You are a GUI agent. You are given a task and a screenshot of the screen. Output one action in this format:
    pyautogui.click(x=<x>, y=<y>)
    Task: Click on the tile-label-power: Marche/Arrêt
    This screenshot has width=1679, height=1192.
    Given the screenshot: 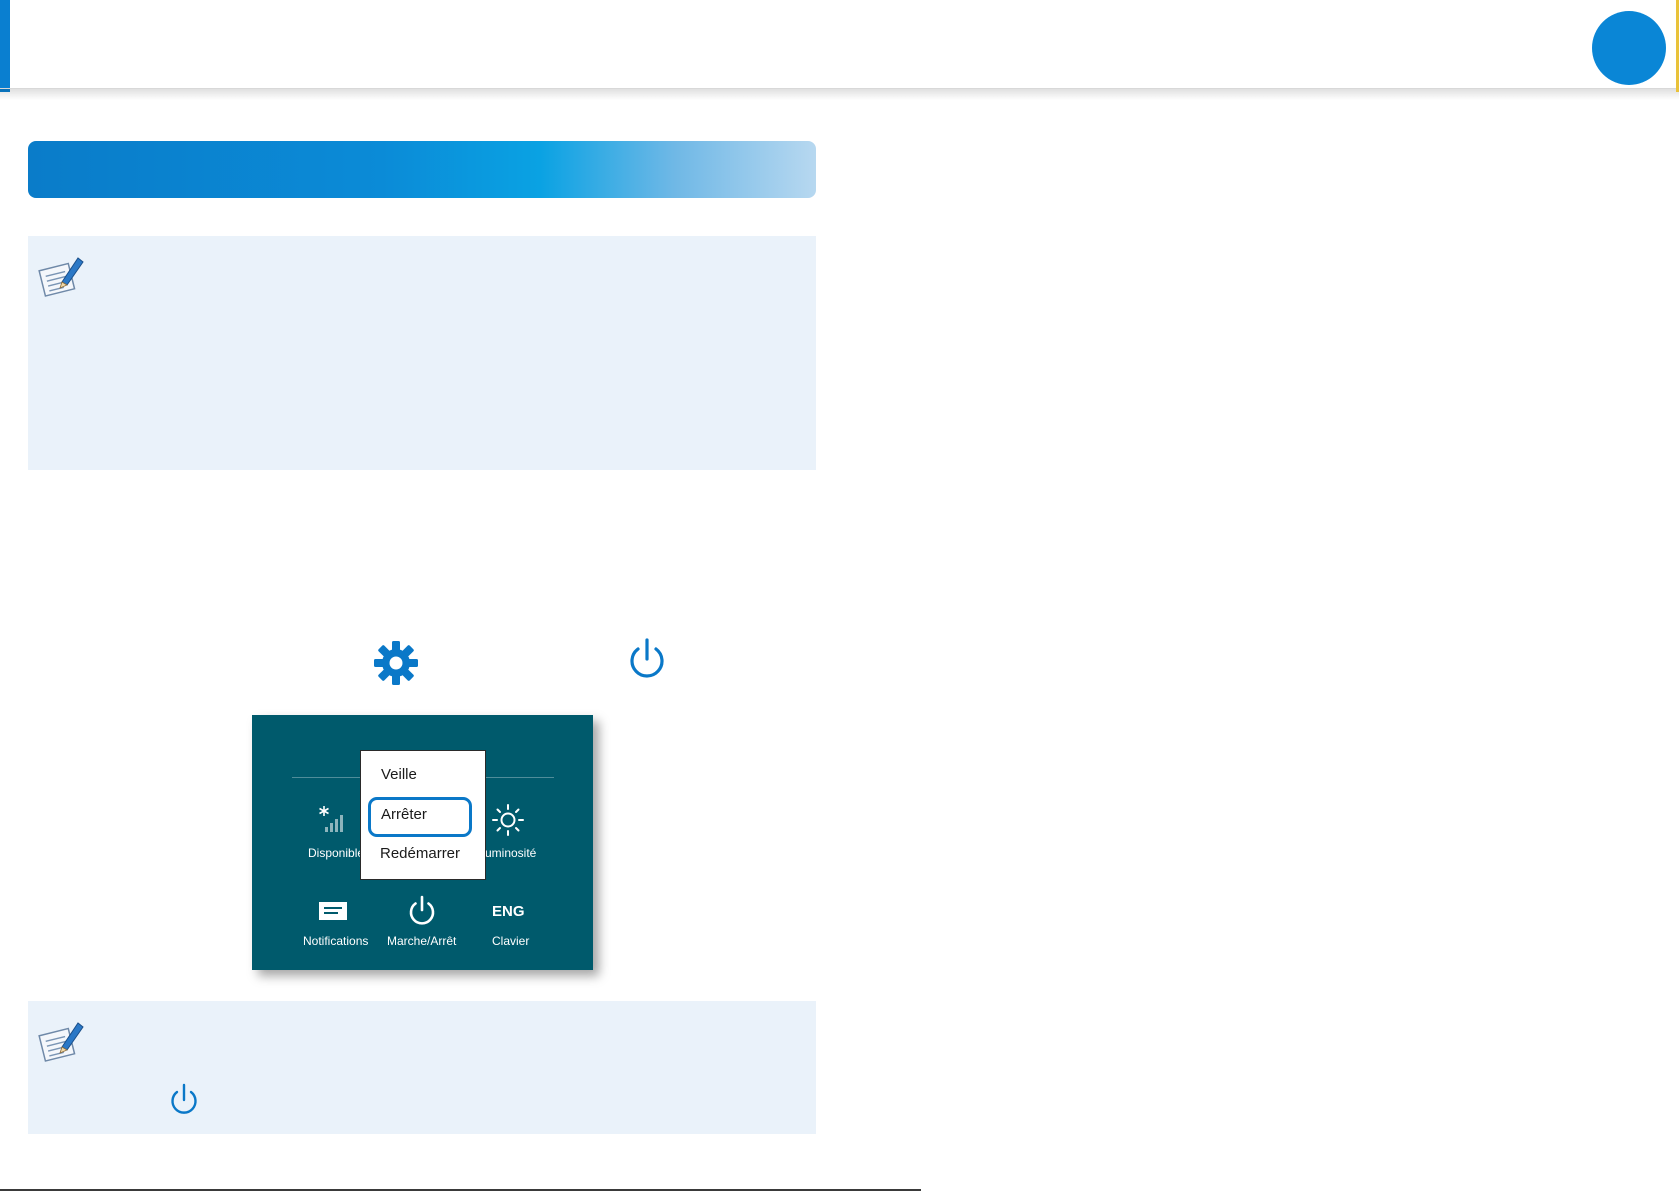 What is the action you would take?
    pyautogui.click(x=422, y=941)
    